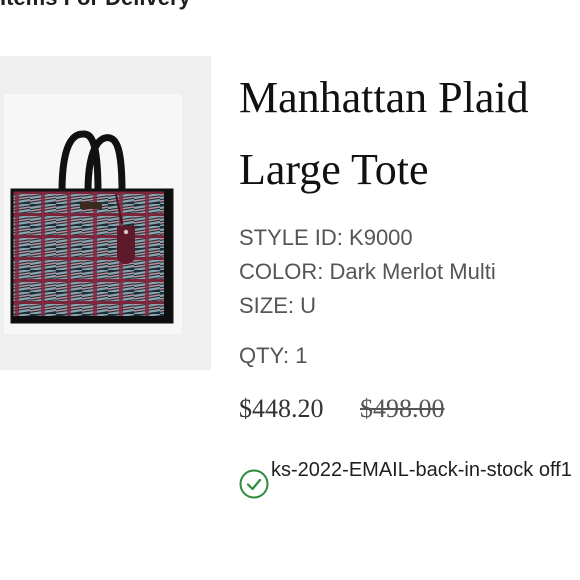 Image resolution: width=580 pixels, height=580 pixels. Describe the element at coordinates (421, 470) in the screenshot. I see `promo-code-text: ks-2022-EMAIL-back-in-stock off1` at that location.